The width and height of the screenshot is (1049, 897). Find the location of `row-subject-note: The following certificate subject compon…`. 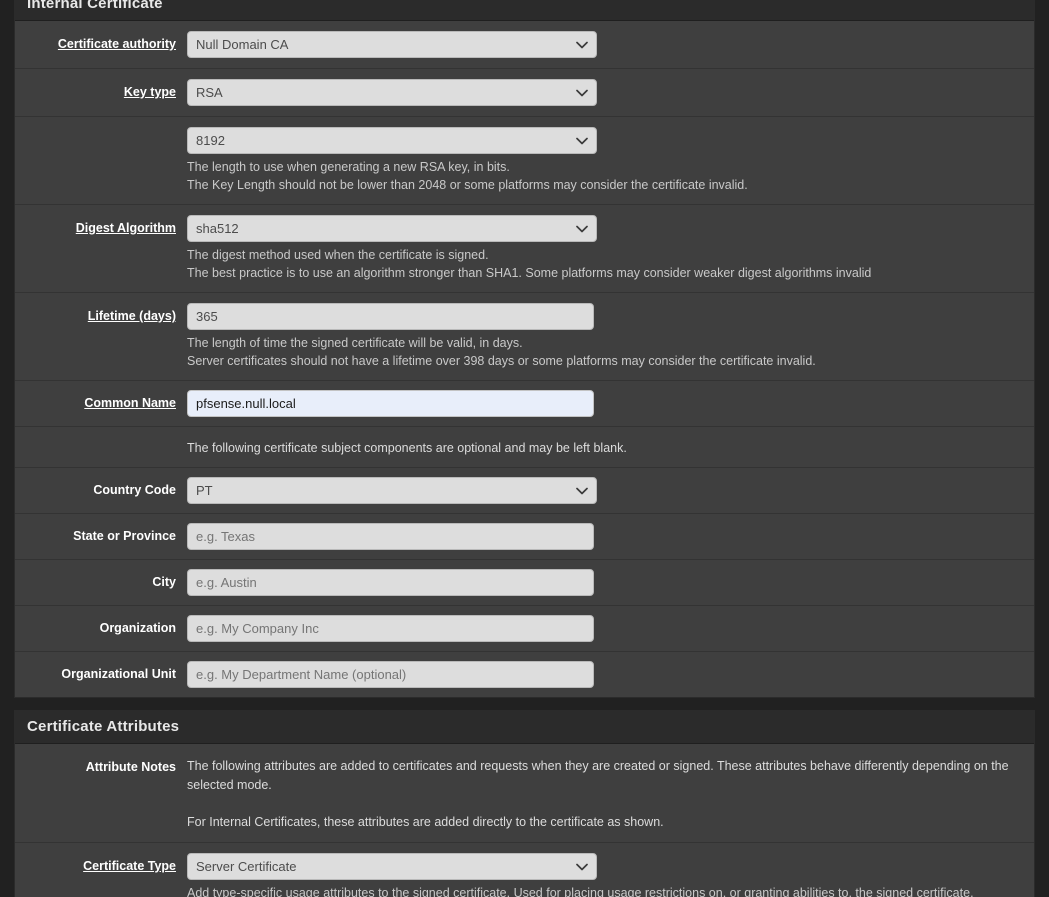

row-subject-note: The following certificate subject compon… is located at coordinates (524, 447).